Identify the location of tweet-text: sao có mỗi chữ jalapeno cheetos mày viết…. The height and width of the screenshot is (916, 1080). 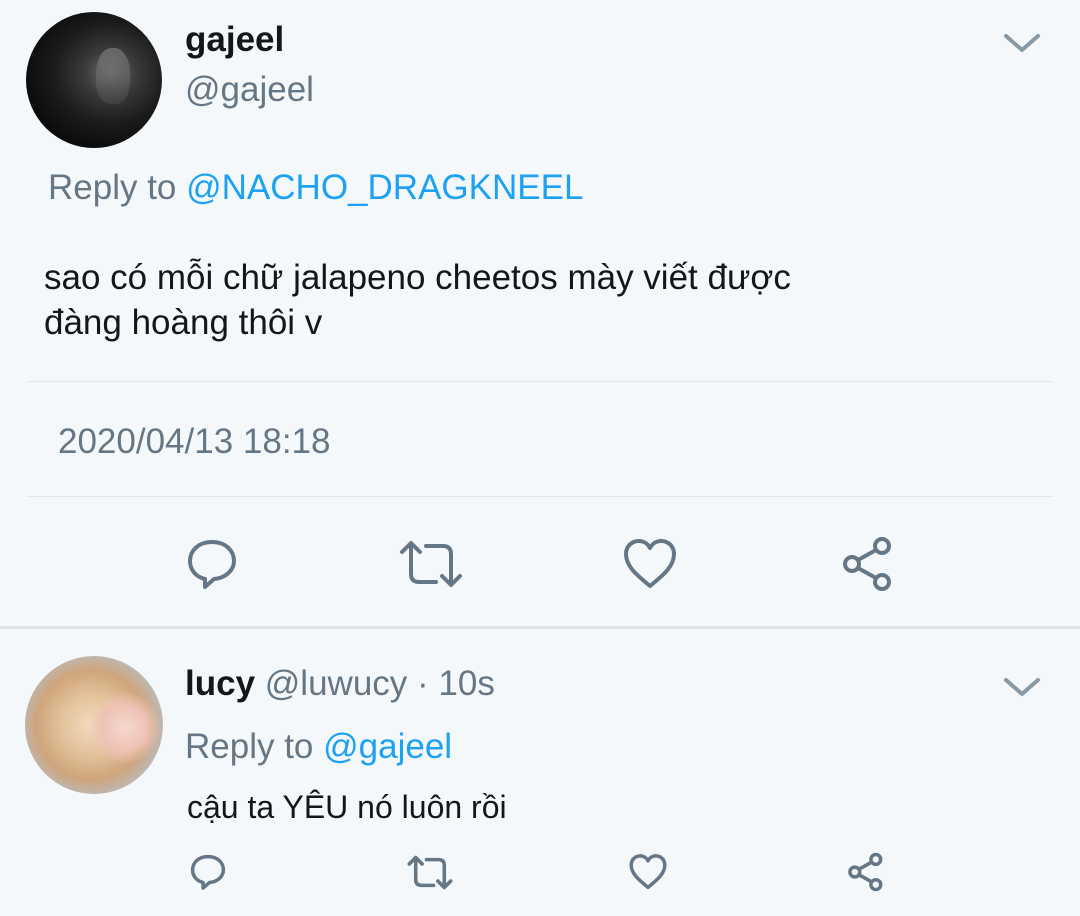
(524, 300).